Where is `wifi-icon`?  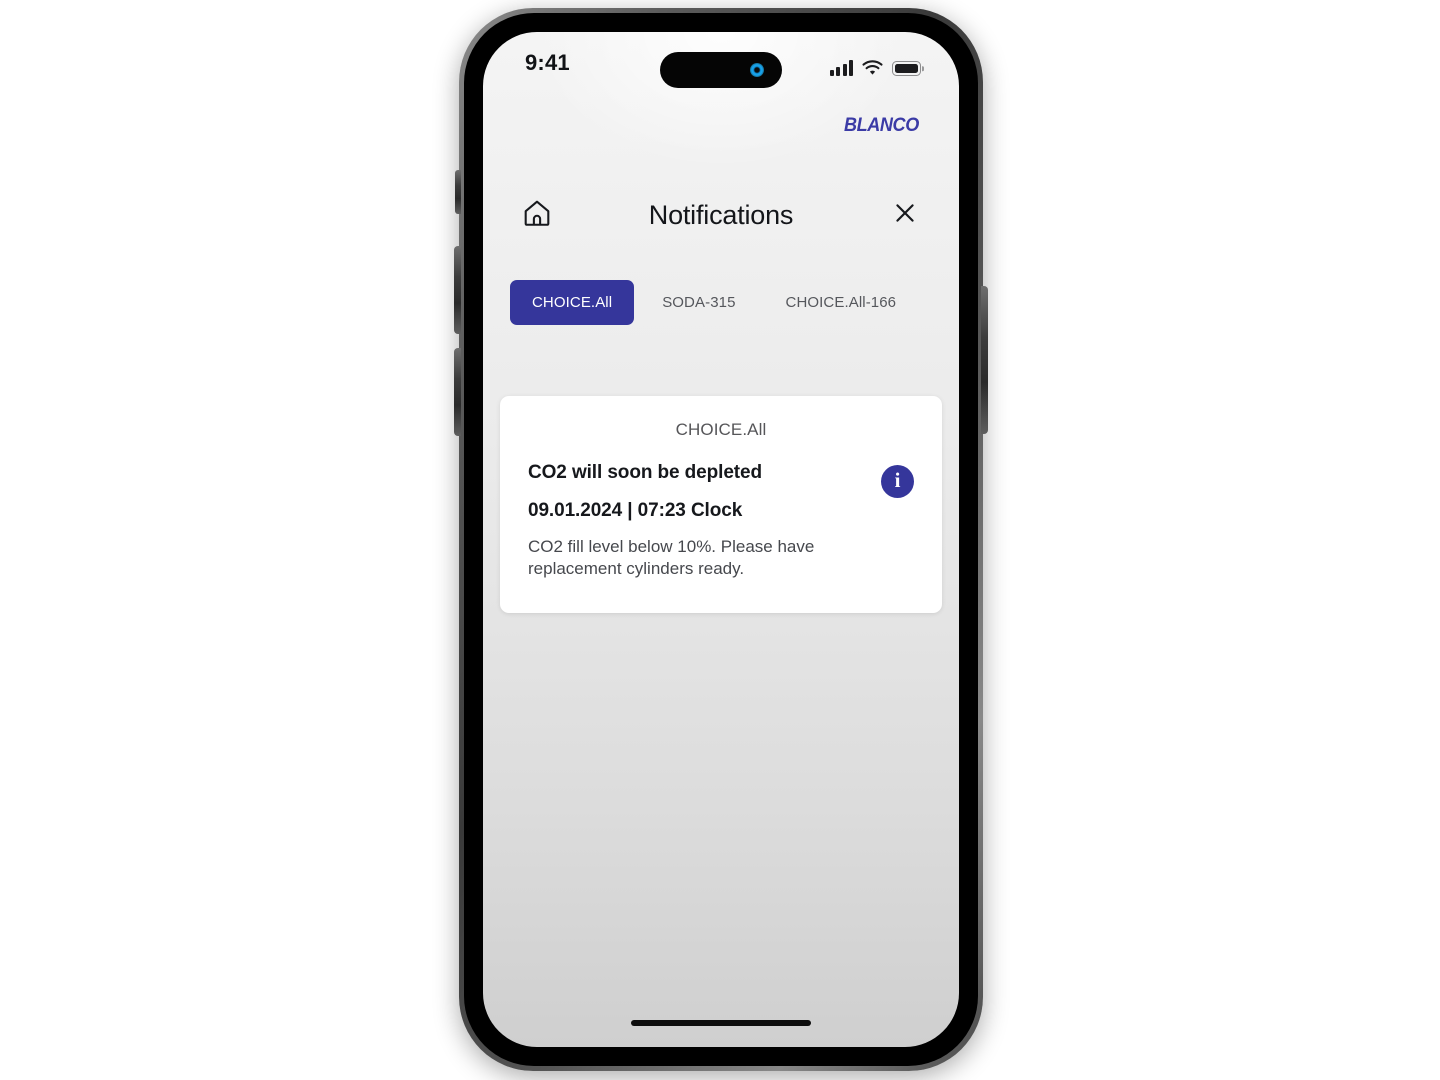
wifi-icon is located at coordinates (872, 68).